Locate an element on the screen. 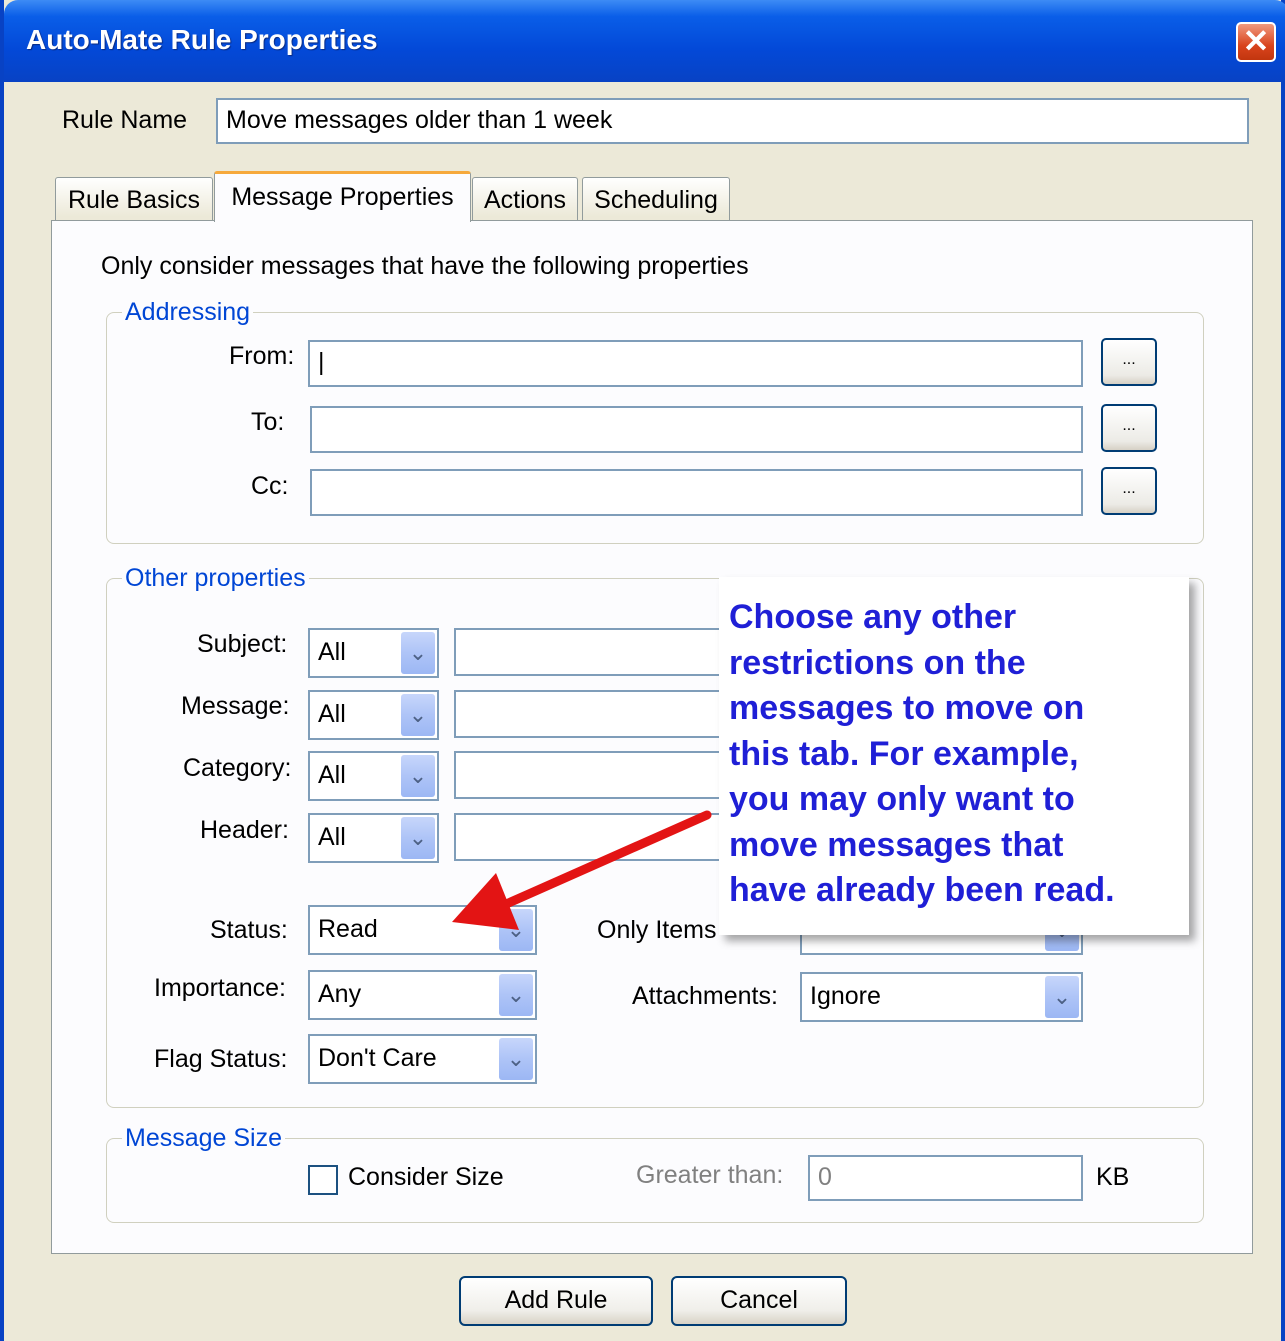 This screenshot has height=1341, width=1285. tab-message-properties: Message Properties is located at coordinates (342, 196).